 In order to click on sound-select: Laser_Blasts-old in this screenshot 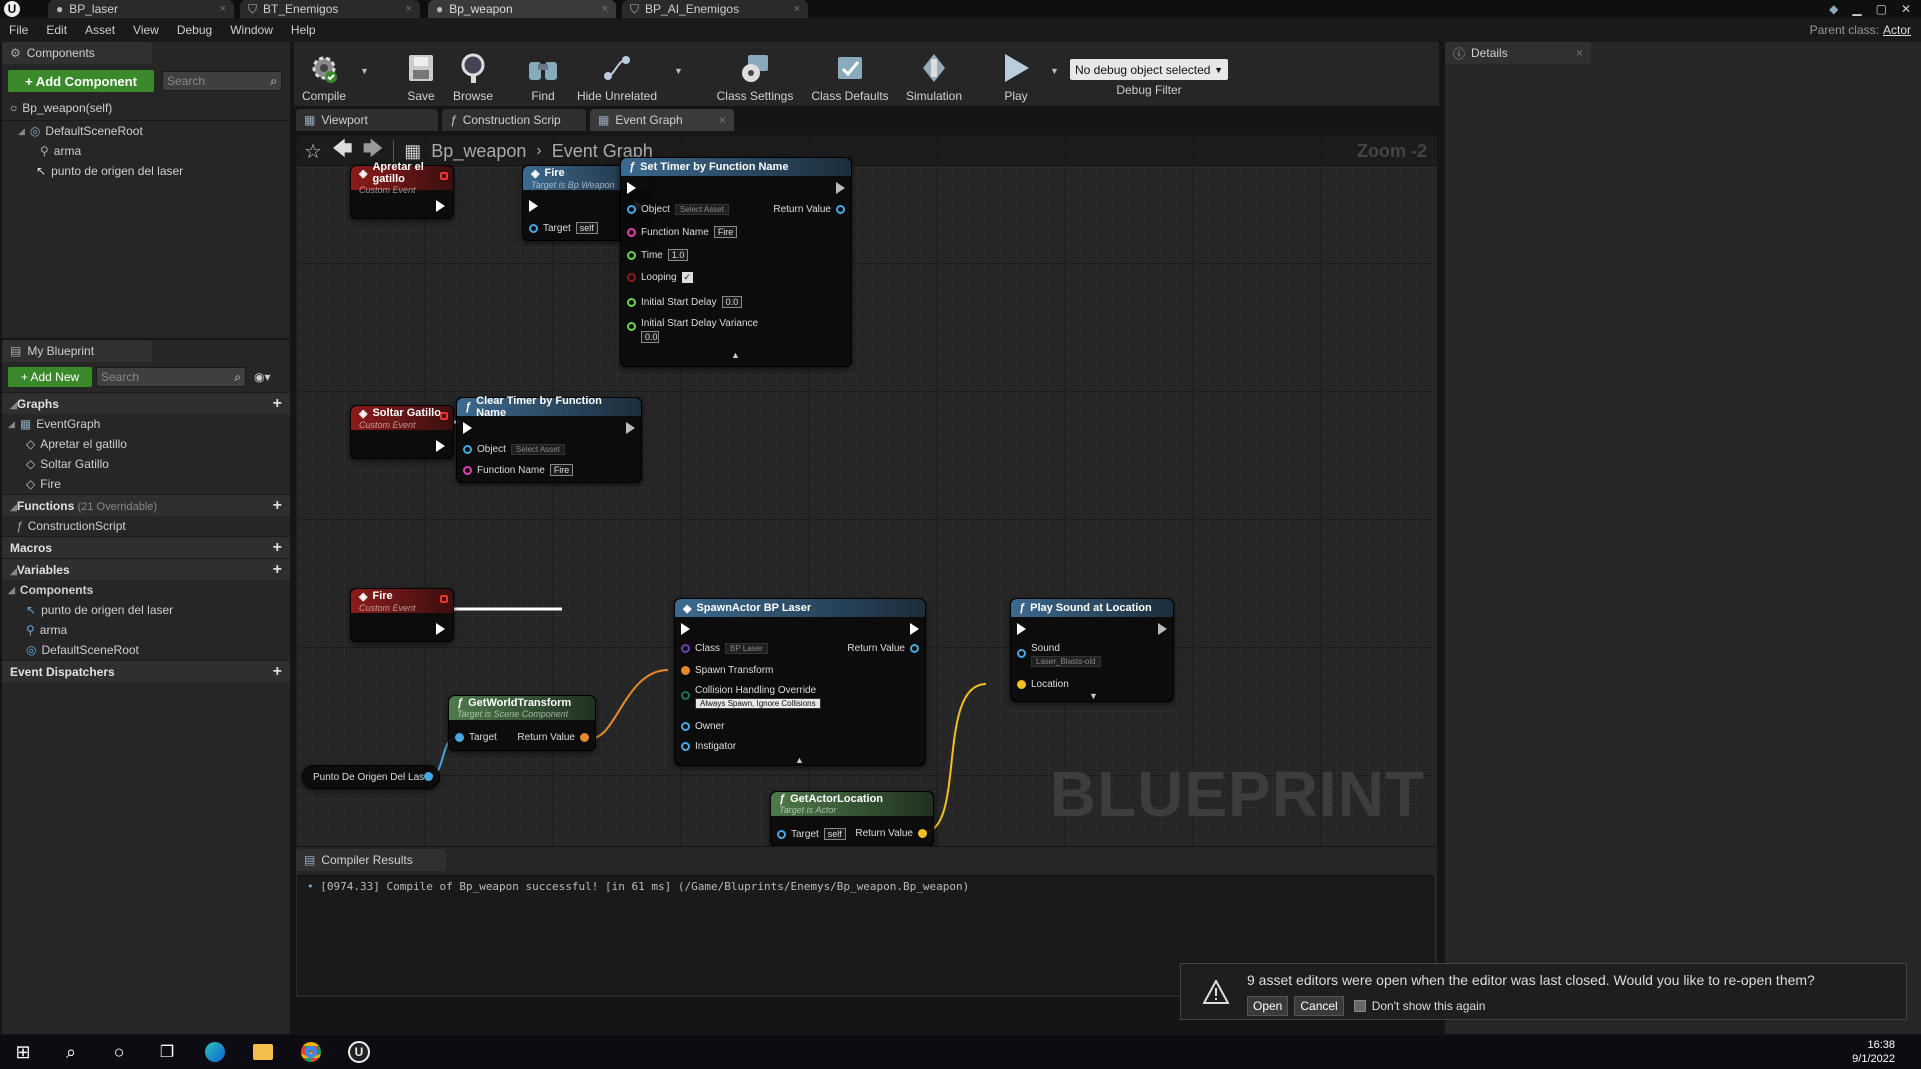, I will do `click(1066, 661)`.